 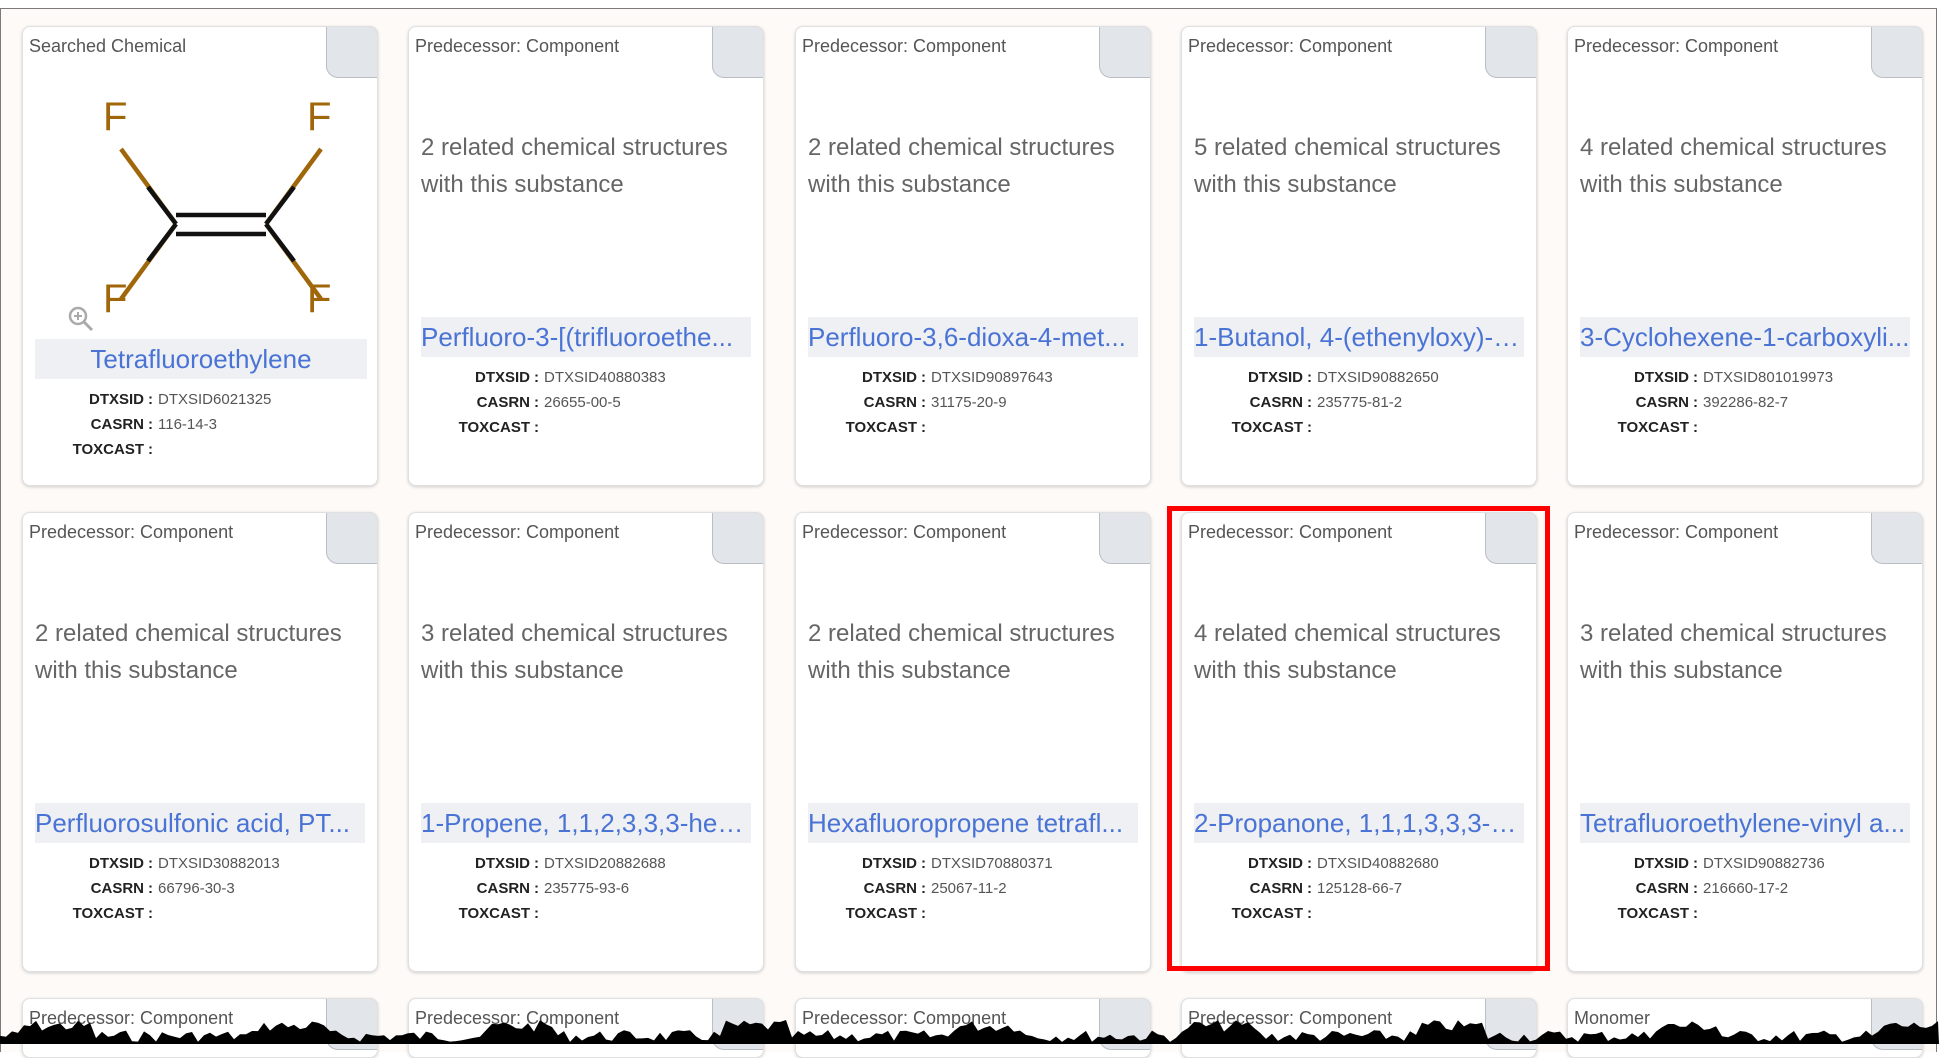 I want to click on prop-row-dtxsid: DTXSID : DTXSID90897643, so click(x=973, y=377).